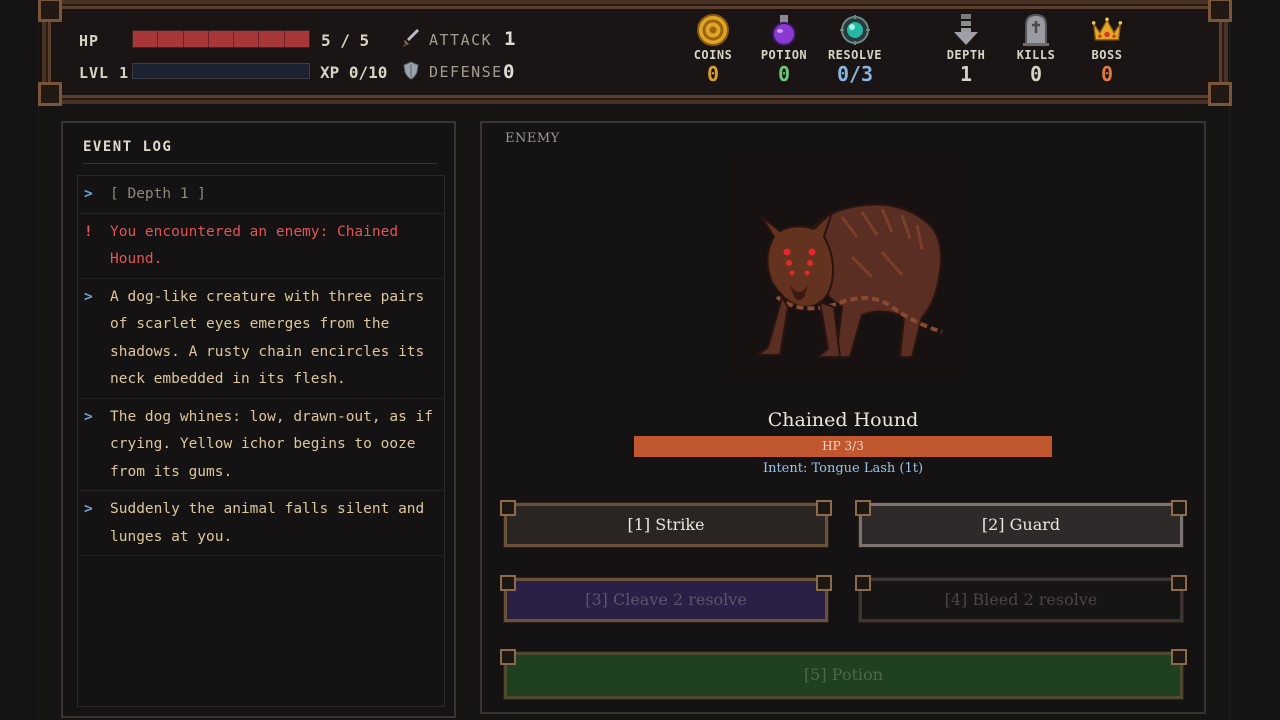 This screenshot has width=1280, height=720. What do you see at coordinates (784, 30) in the screenshot?
I see `potion-icon` at bounding box center [784, 30].